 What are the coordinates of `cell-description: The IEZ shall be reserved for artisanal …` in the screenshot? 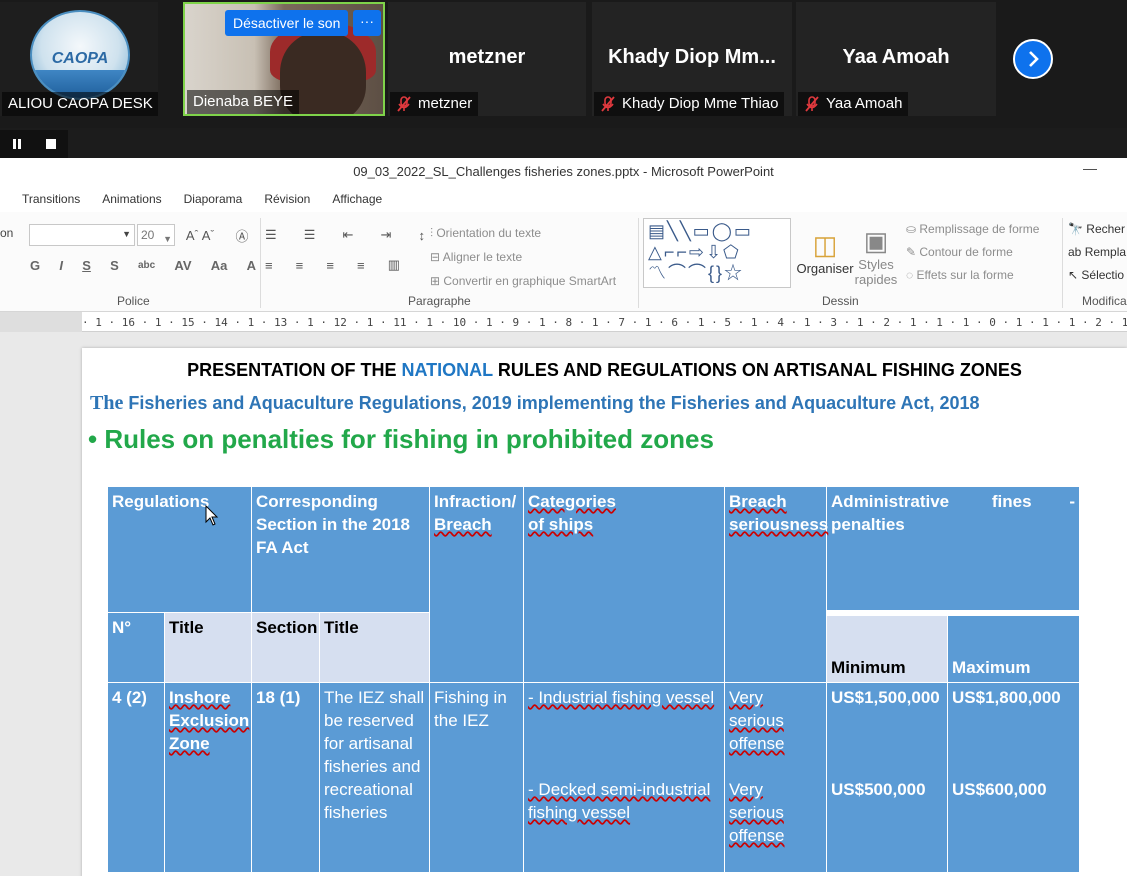 It's located at (375, 777).